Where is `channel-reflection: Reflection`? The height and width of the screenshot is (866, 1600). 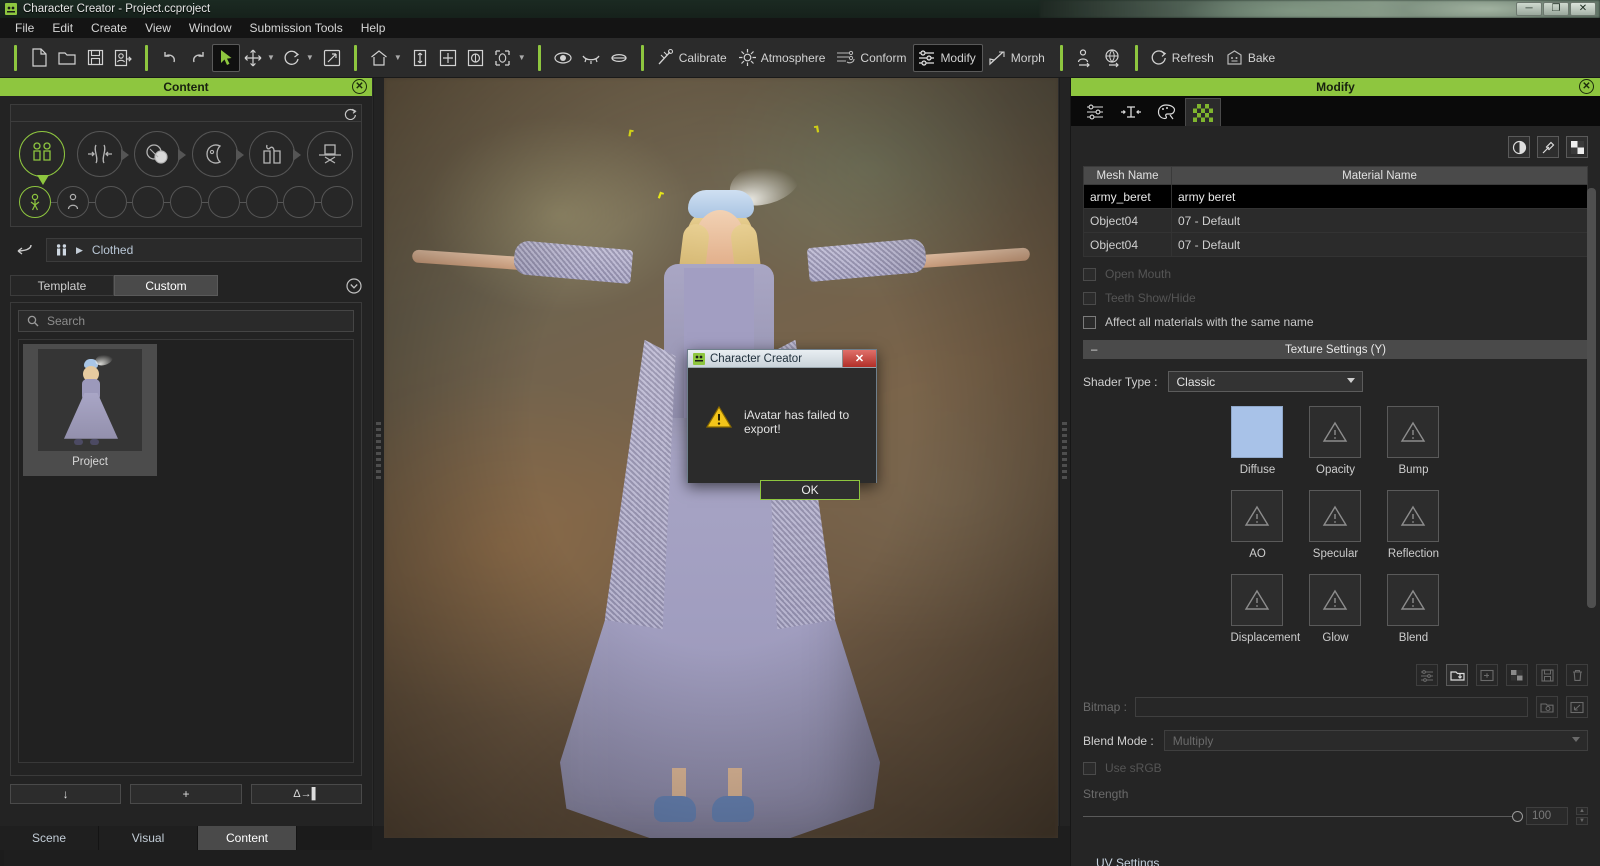
channel-reflection: Reflection is located at coordinates (1413, 525).